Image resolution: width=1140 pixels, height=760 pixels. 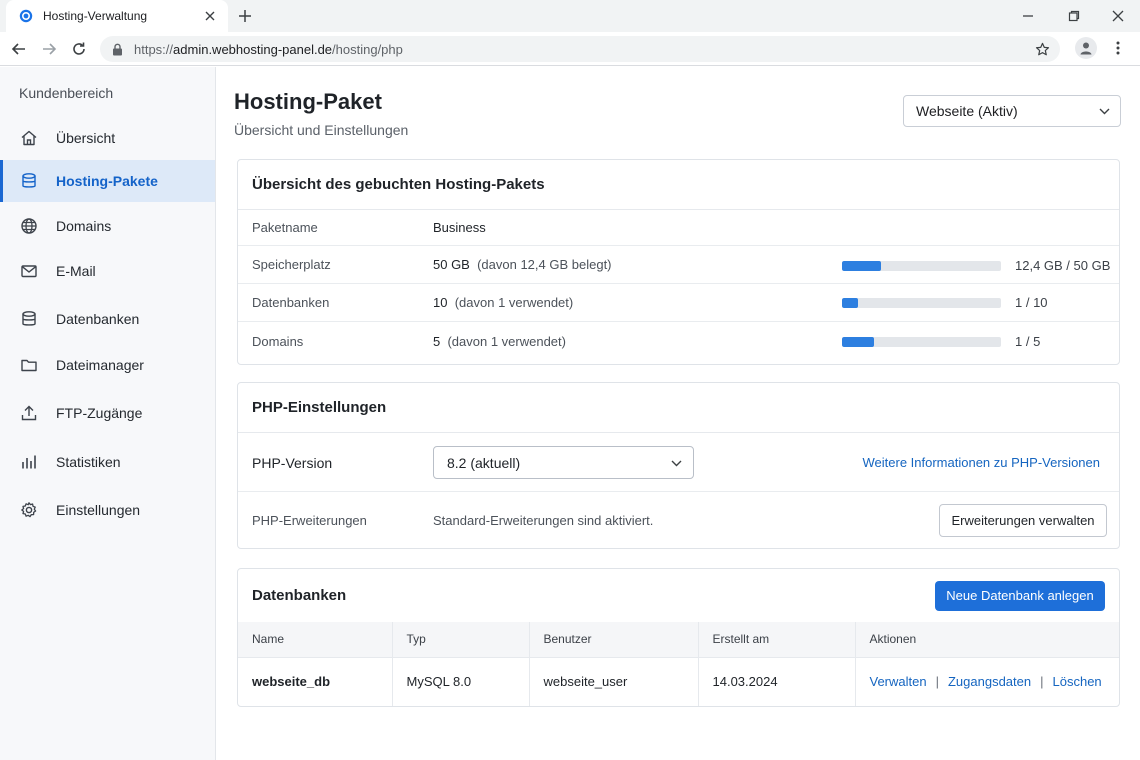 What do you see at coordinates (1063, 265) in the screenshot?
I see `storage-usage: 12,4 GB / 50 GB` at bounding box center [1063, 265].